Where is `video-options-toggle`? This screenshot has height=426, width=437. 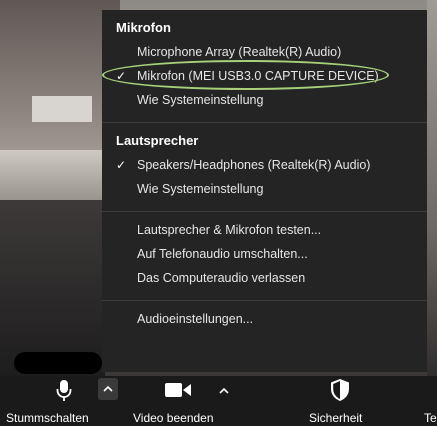
video-options-toggle is located at coordinates (222, 389).